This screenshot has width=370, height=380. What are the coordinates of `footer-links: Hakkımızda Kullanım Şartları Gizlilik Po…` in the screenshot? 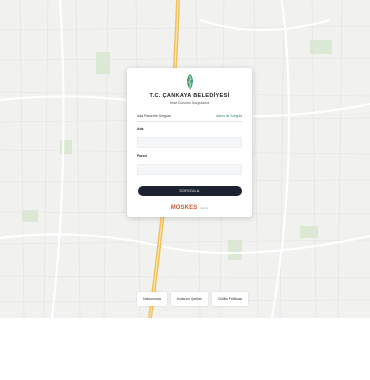 It's located at (193, 299).